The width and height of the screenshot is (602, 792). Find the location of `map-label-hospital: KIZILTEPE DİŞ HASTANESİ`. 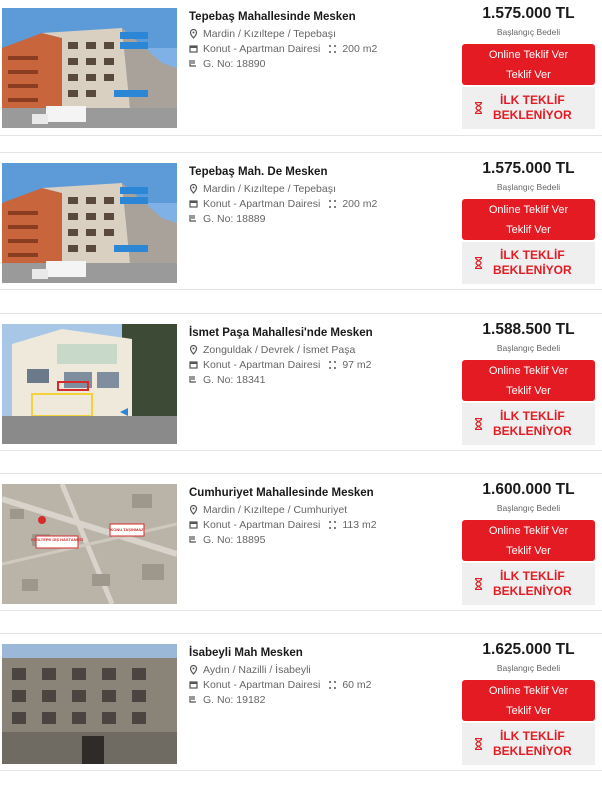

map-label-hospital: KIZILTEPE DİŞ HASTANESİ is located at coordinates (57, 539).